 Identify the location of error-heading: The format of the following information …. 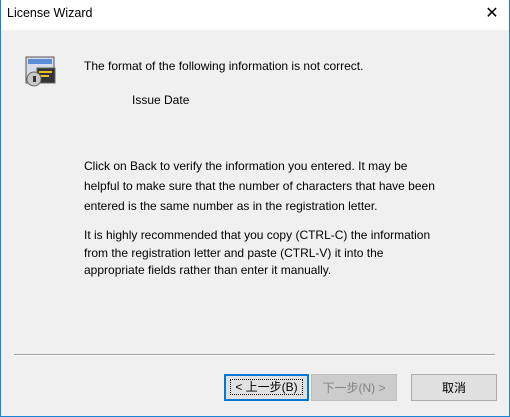
(224, 66).